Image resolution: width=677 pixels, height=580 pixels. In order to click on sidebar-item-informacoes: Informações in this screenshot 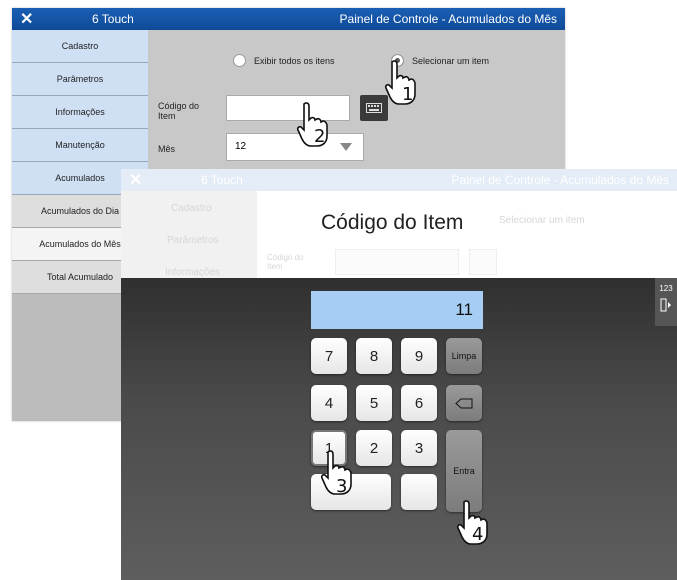, I will do `click(80, 112)`.